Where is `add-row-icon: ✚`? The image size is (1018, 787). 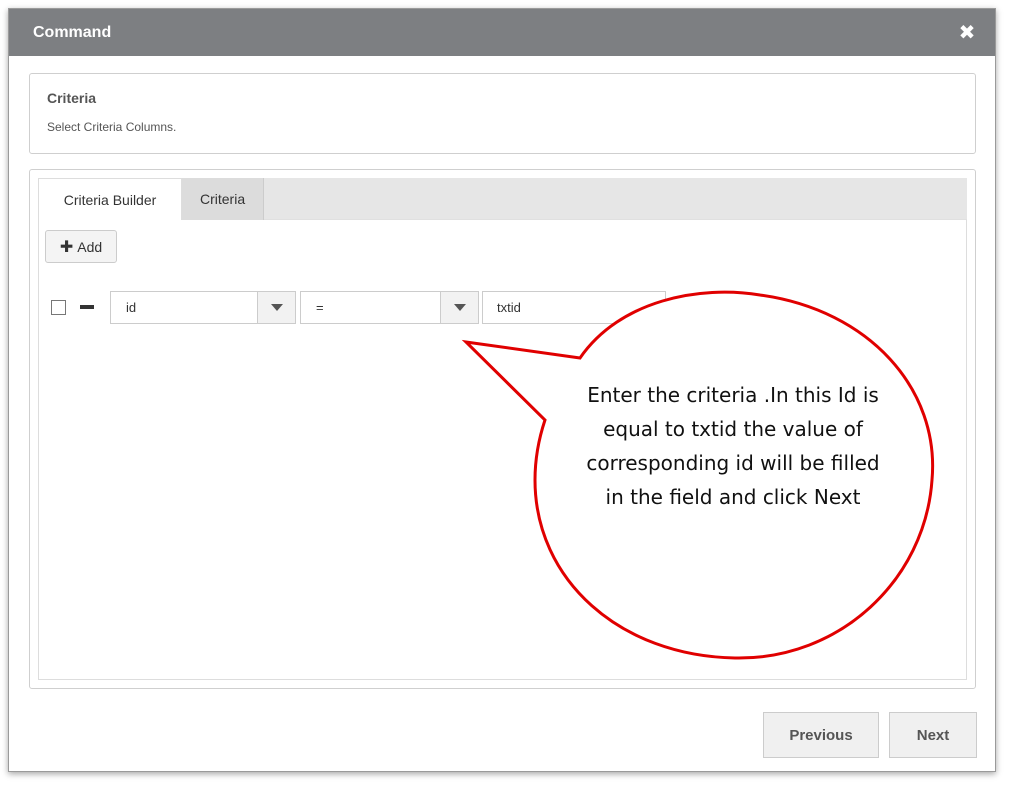 add-row-icon: ✚ is located at coordinates (685, 305).